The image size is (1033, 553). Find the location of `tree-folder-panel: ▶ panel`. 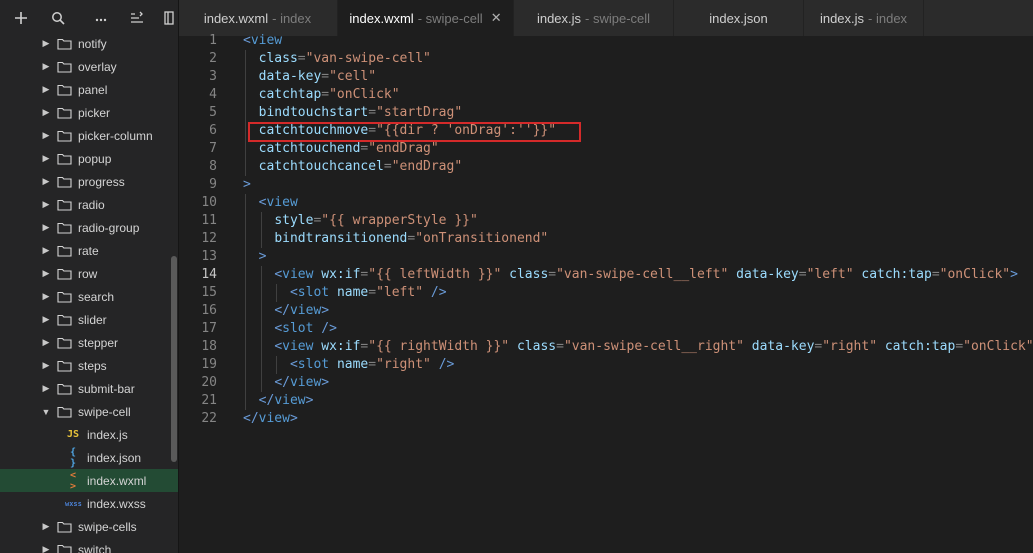

tree-folder-panel: ▶ panel is located at coordinates (89, 89).